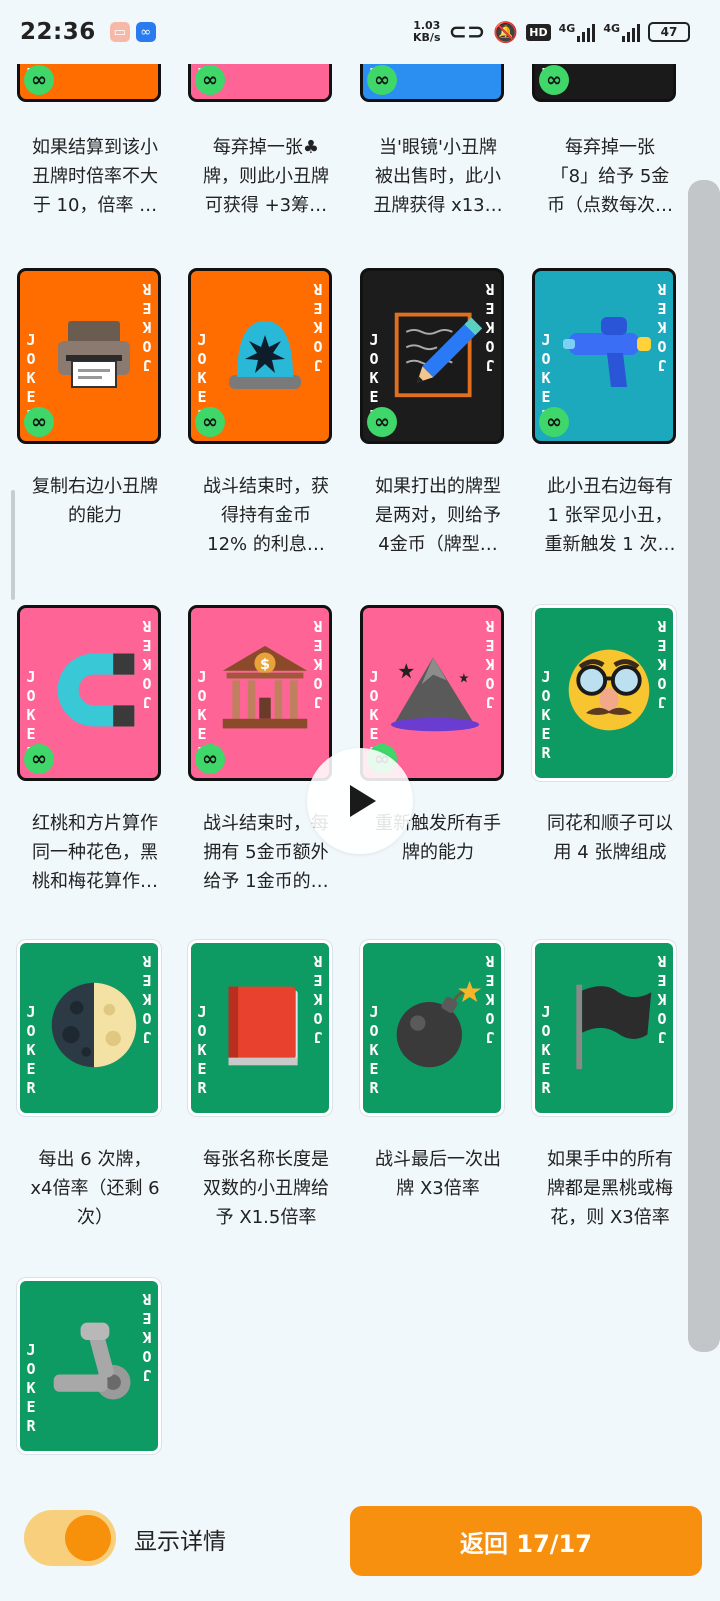 This screenshot has width=720, height=1601. Describe the element at coordinates (609, 353) in the screenshot. I see `water-gun-icon` at that location.